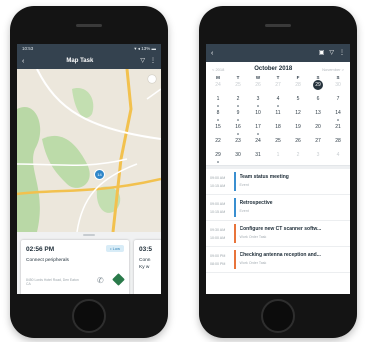 The height and width of the screenshot is (342, 365). I want to click on day-number: 31, so click(258, 155).